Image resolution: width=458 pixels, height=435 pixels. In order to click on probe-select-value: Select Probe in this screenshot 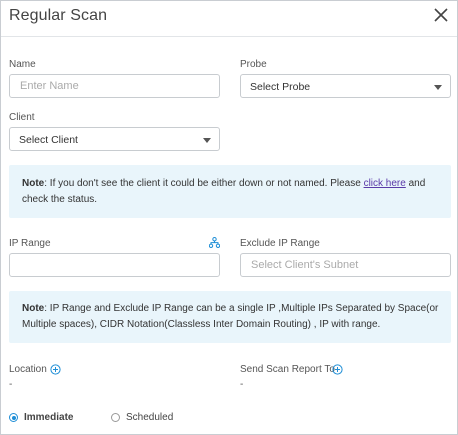, I will do `click(280, 87)`.